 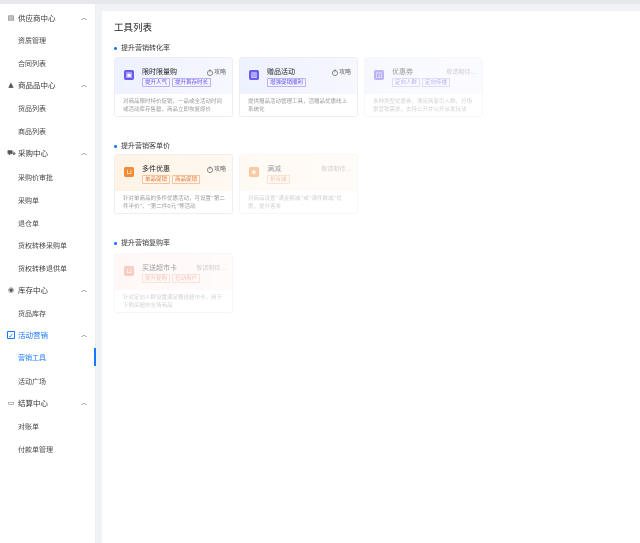 I want to click on flash-sale-icon: ▣, so click(x=129, y=75).